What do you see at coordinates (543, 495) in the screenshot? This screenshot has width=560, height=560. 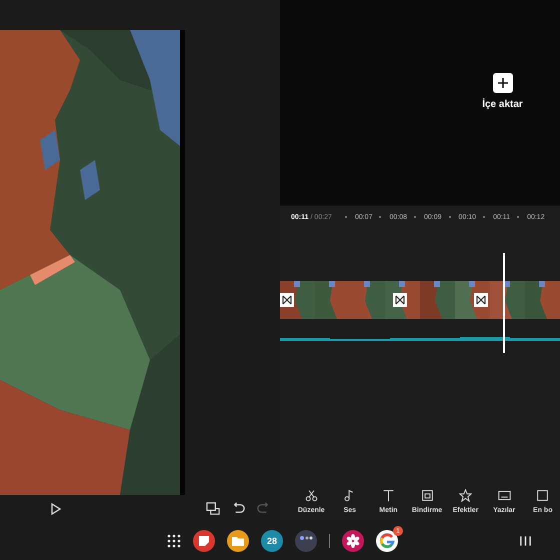 I see `frame-icon` at bounding box center [543, 495].